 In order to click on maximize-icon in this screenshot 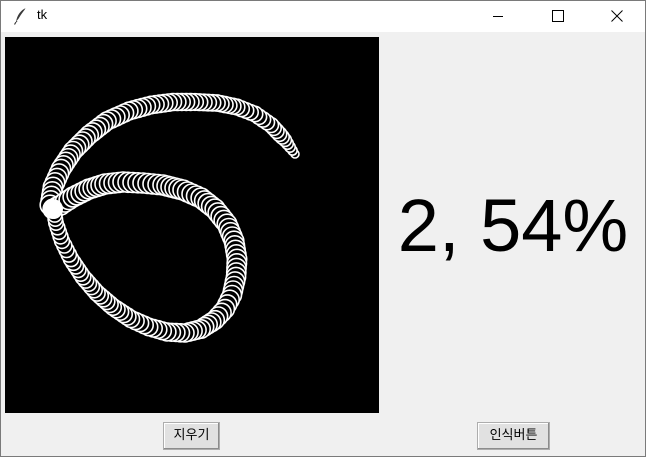, I will do `click(558, 16)`.